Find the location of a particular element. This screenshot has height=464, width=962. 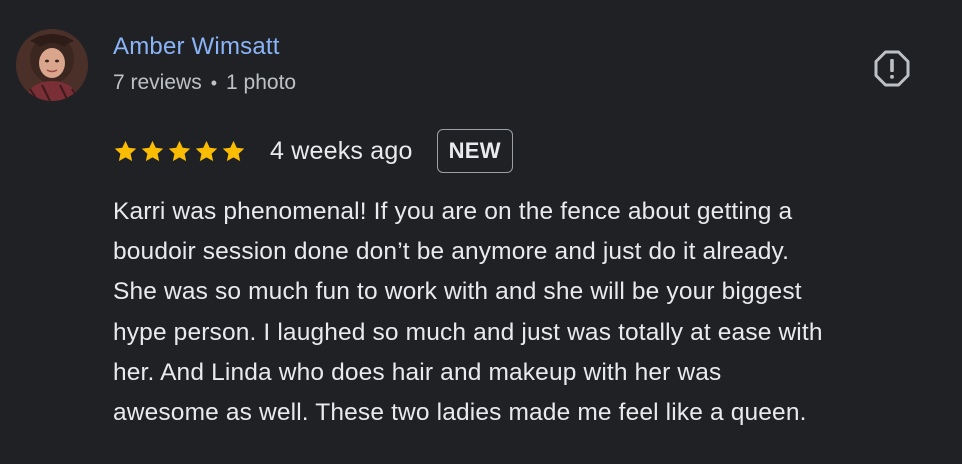

report-flag-octagon-icon is located at coordinates (892, 68).